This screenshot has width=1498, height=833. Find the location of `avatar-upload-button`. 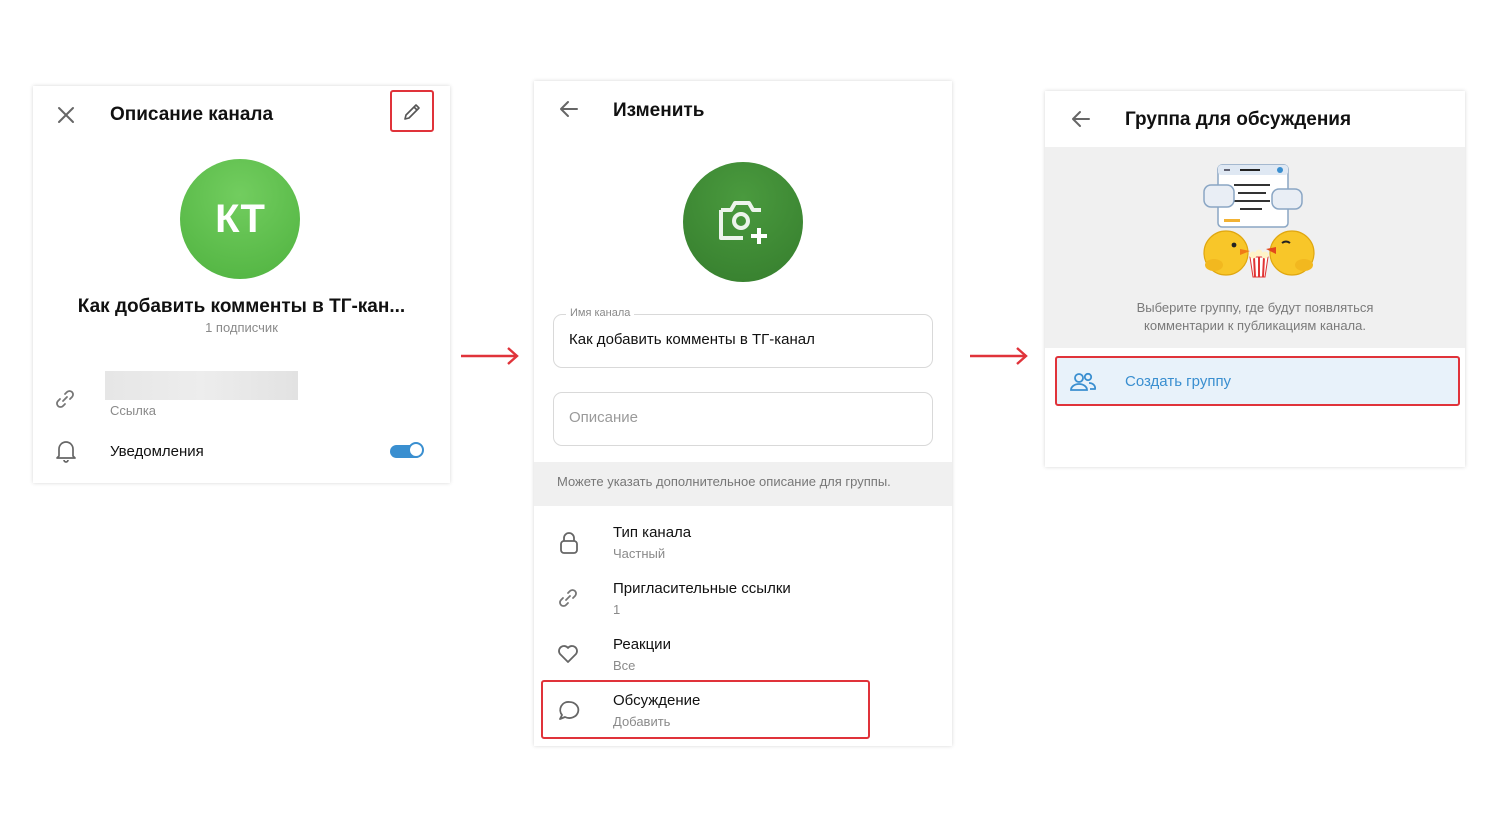

avatar-upload-button is located at coordinates (743, 222).